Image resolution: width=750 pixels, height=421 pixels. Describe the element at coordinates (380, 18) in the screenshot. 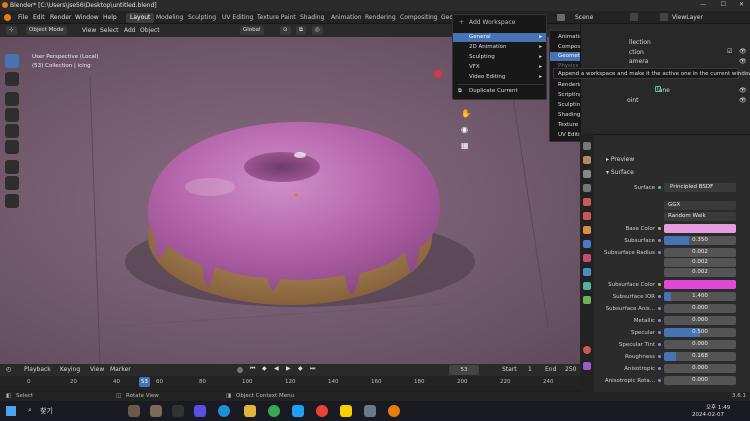

I see `tab-rendering: Rendering` at that location.